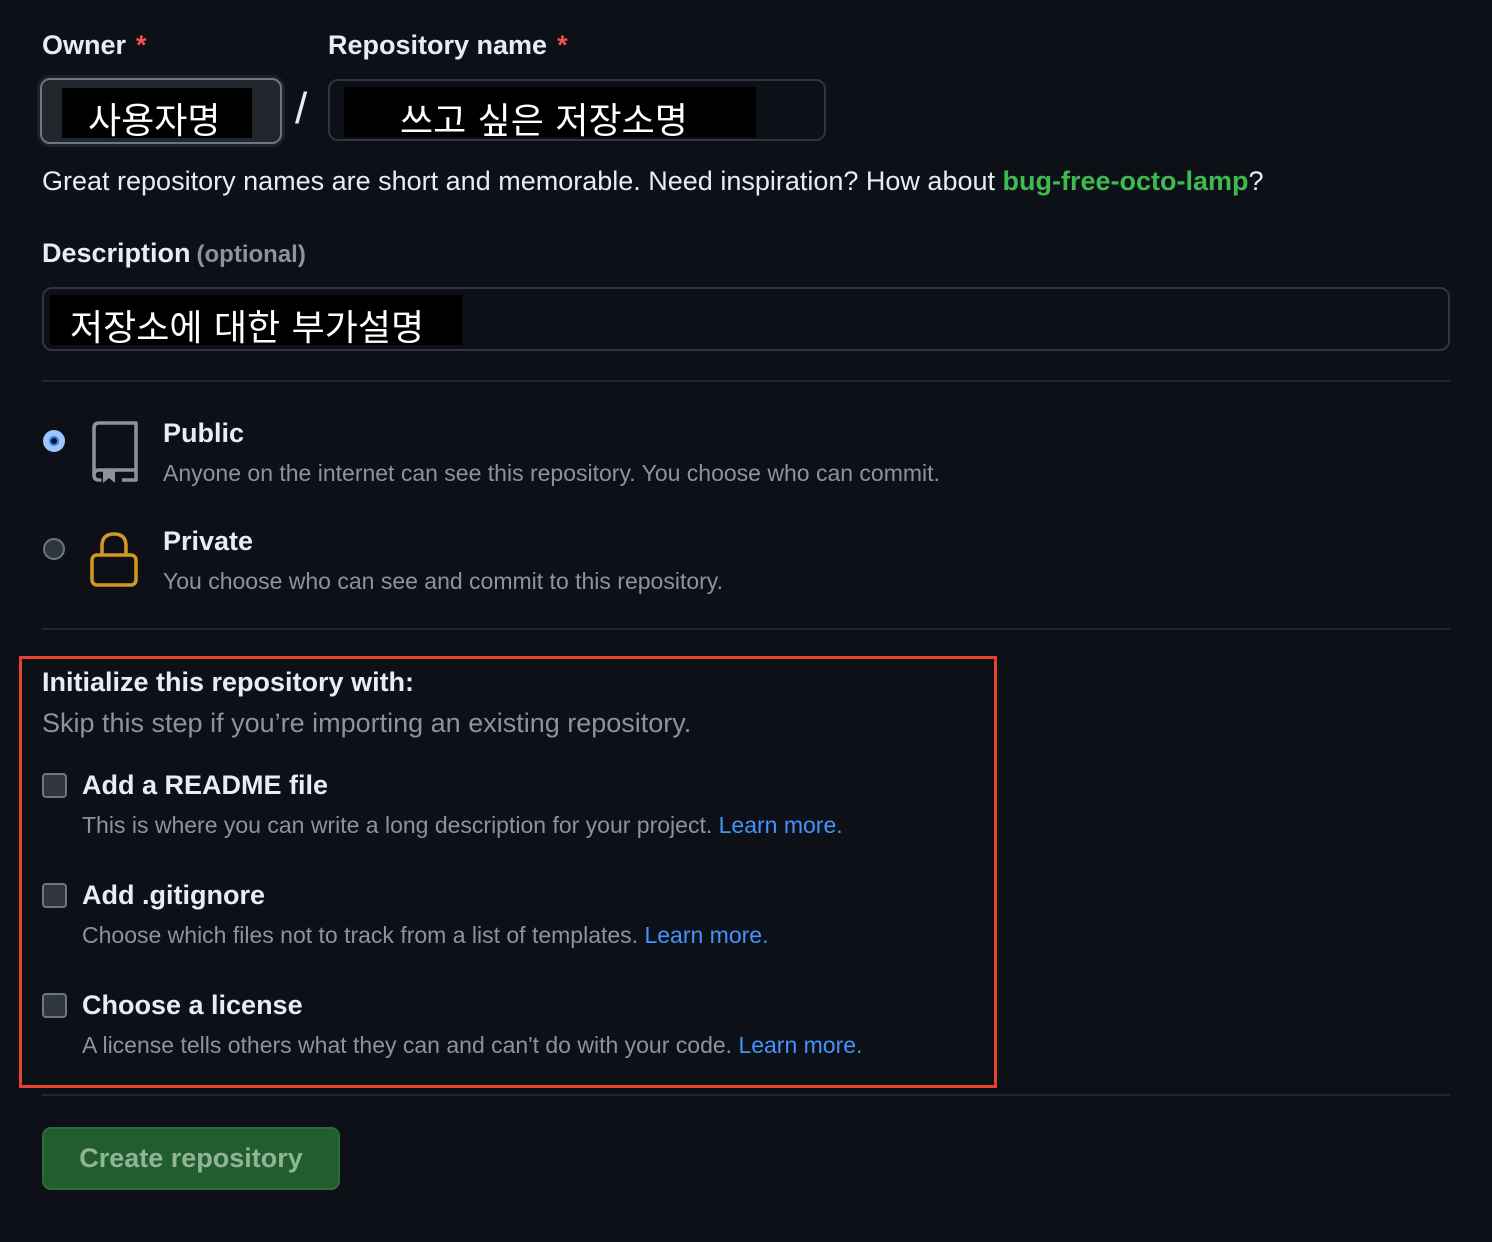 This screenshot has width=1492, height=1242. I want to click on repository-name-value: 쓰고 싶은 저장소명, so click(544, 121).